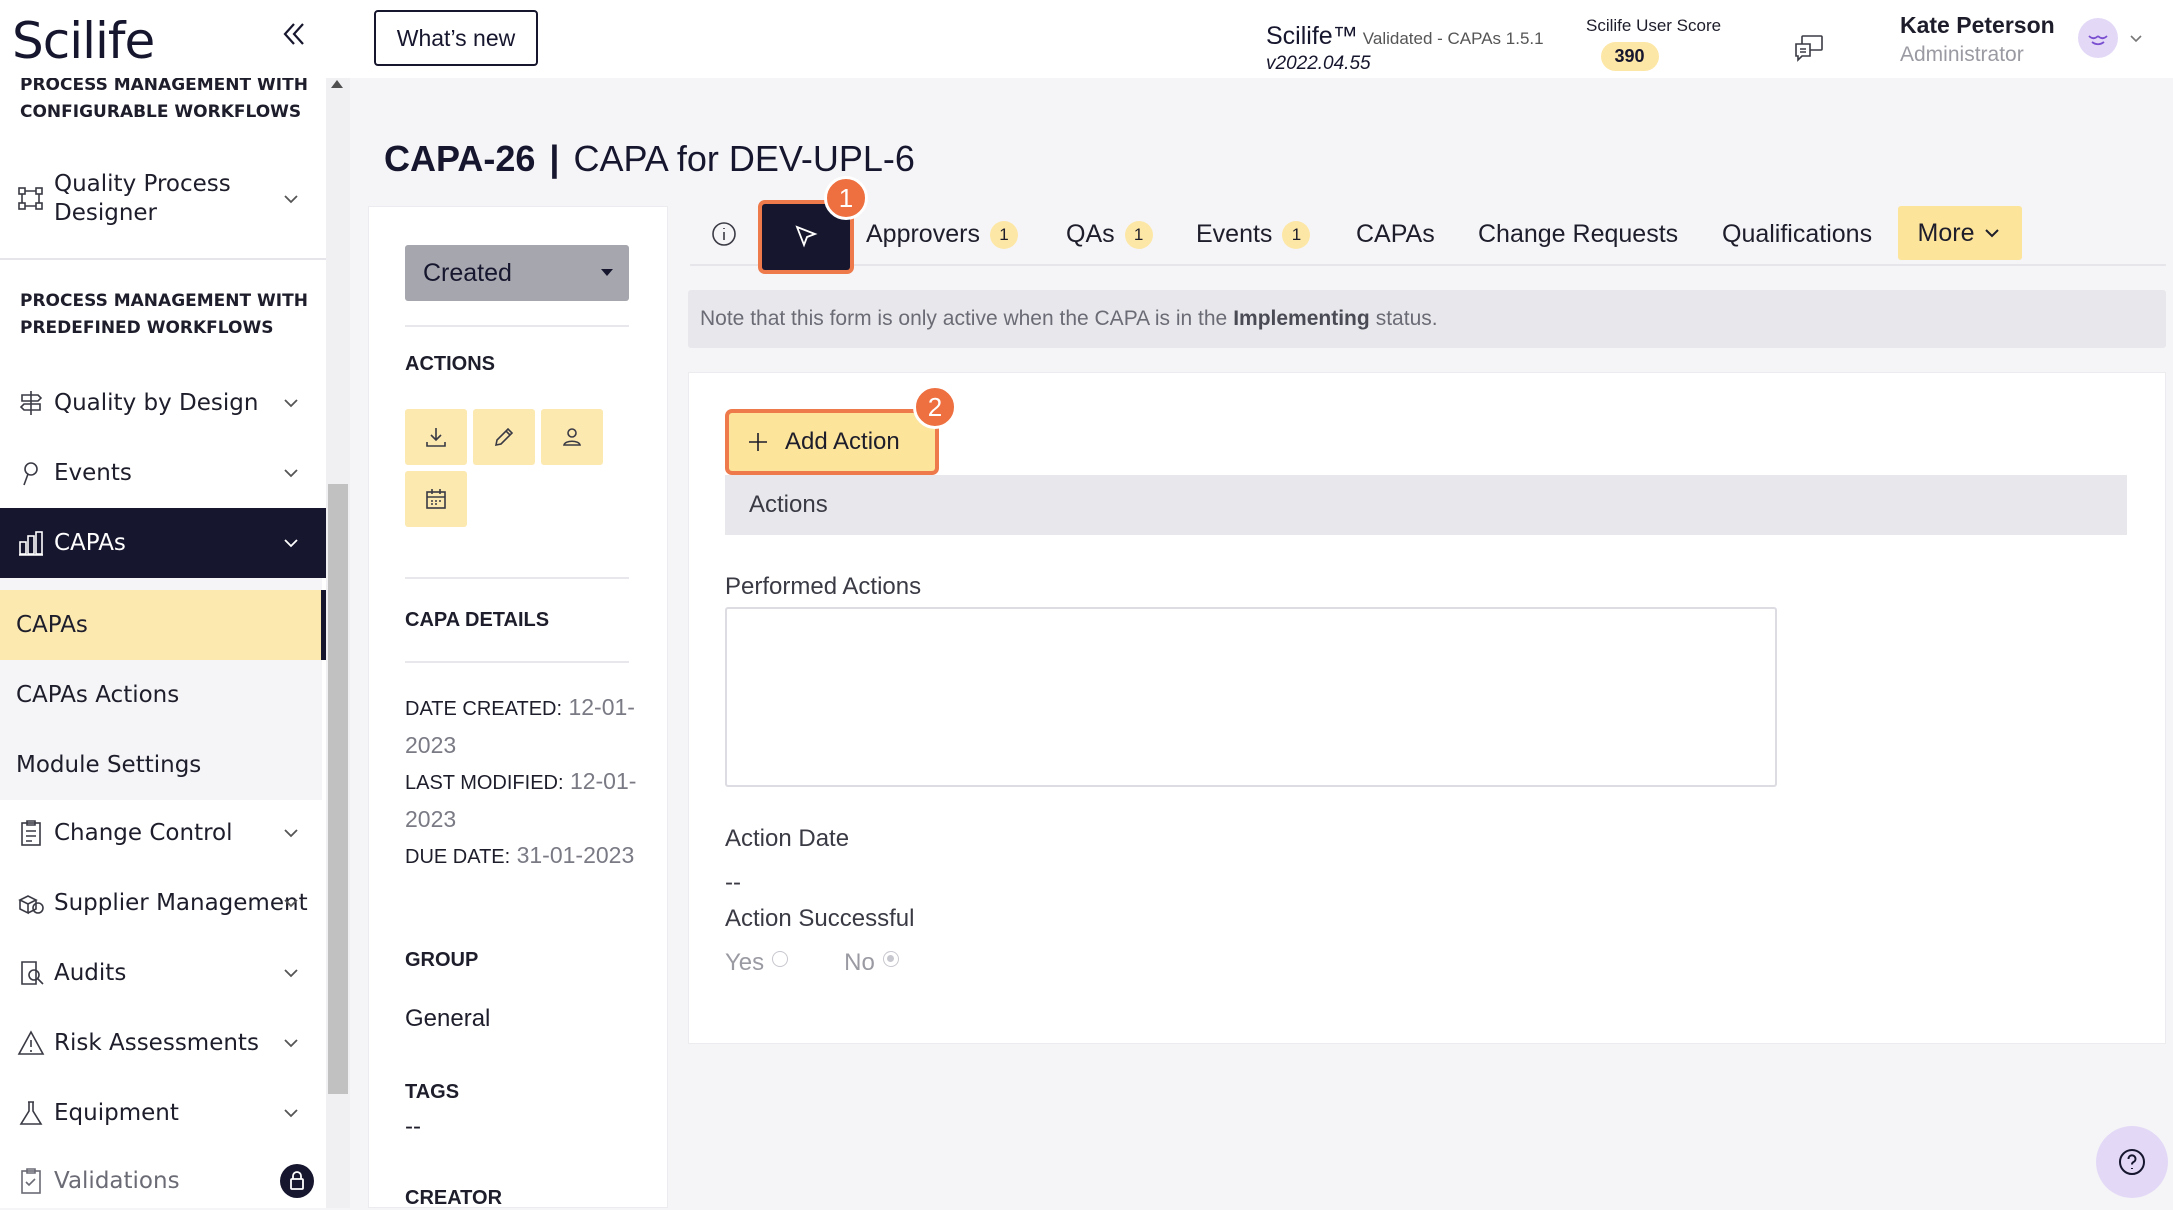 This screenshot has height=1210, width=2173. What do you see at coordinates (432, 1092) in the screenshot?
I see `tags-heading: TAGS` at bounding box center [432, 1092].